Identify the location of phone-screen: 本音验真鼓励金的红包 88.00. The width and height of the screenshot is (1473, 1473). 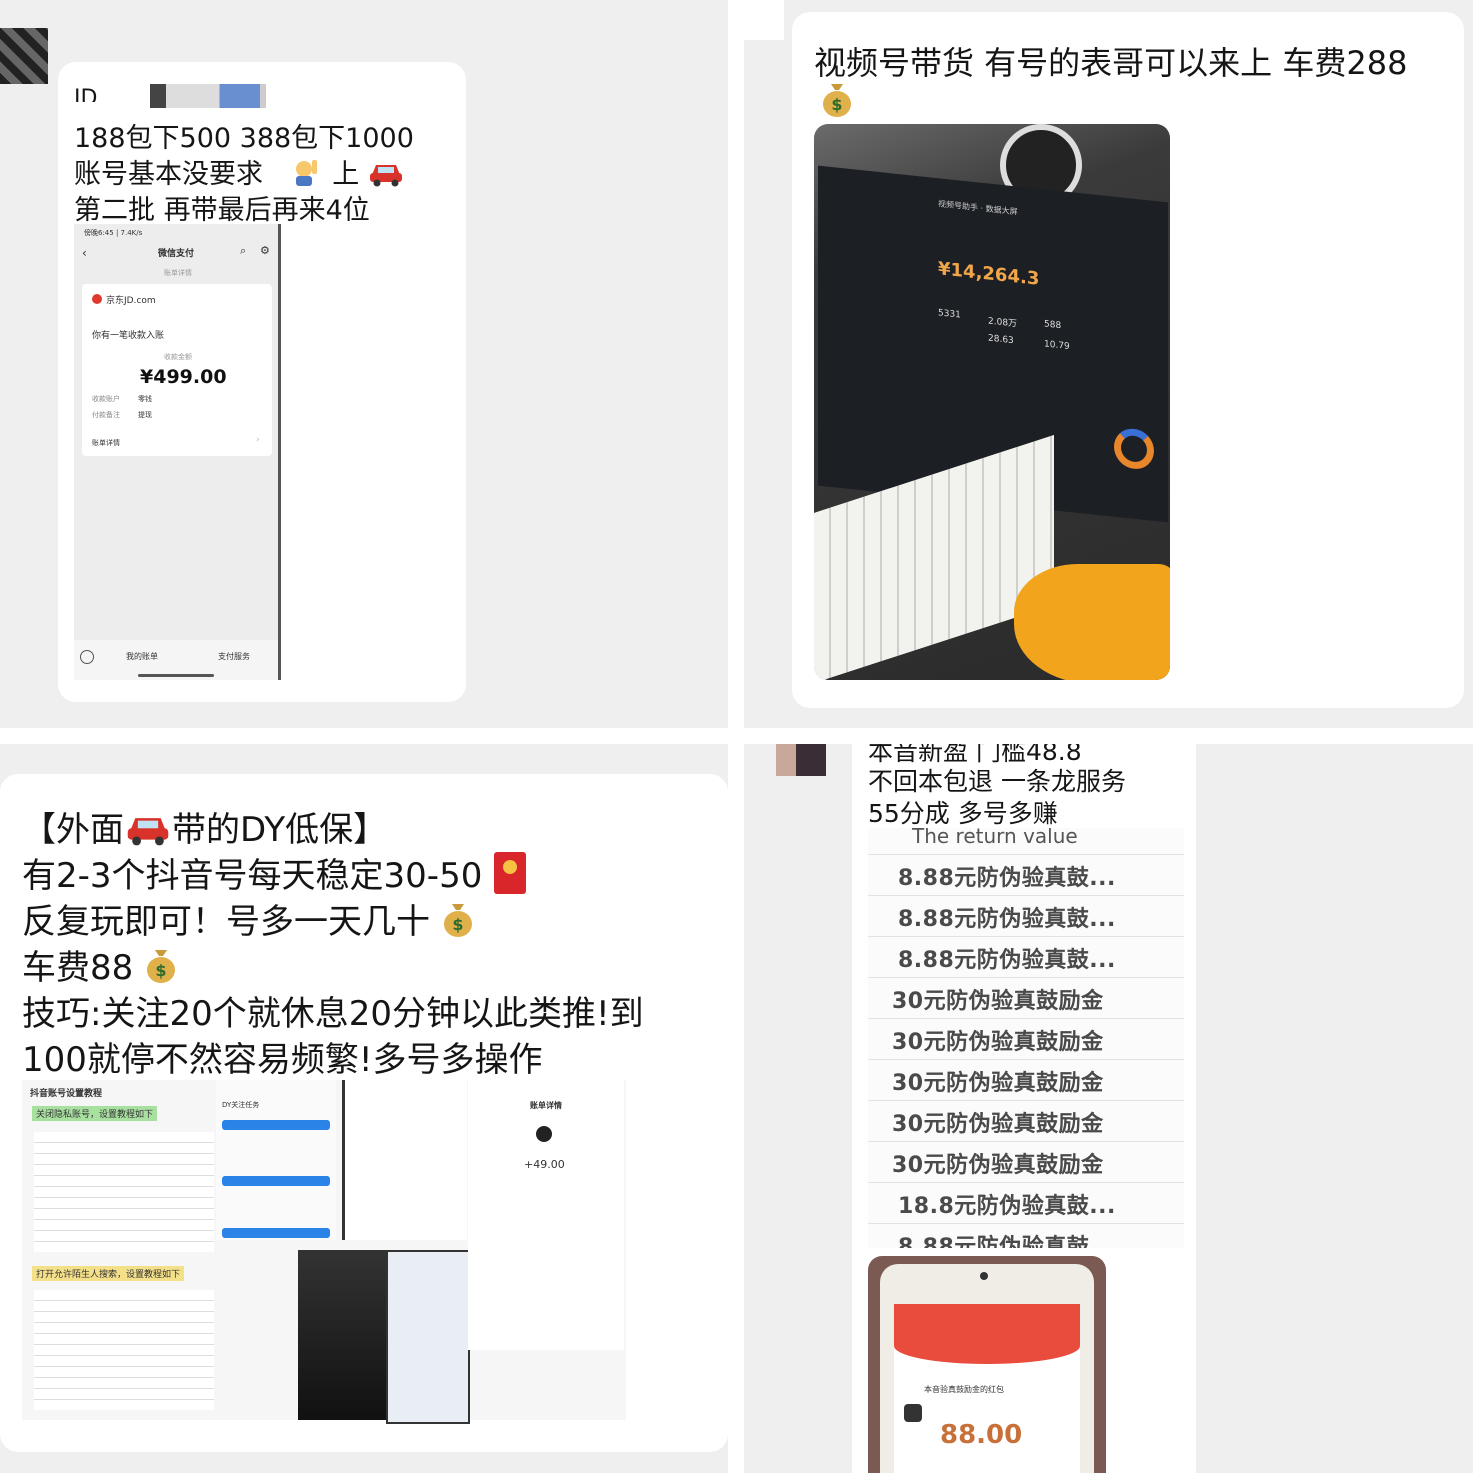
(987, 1388).